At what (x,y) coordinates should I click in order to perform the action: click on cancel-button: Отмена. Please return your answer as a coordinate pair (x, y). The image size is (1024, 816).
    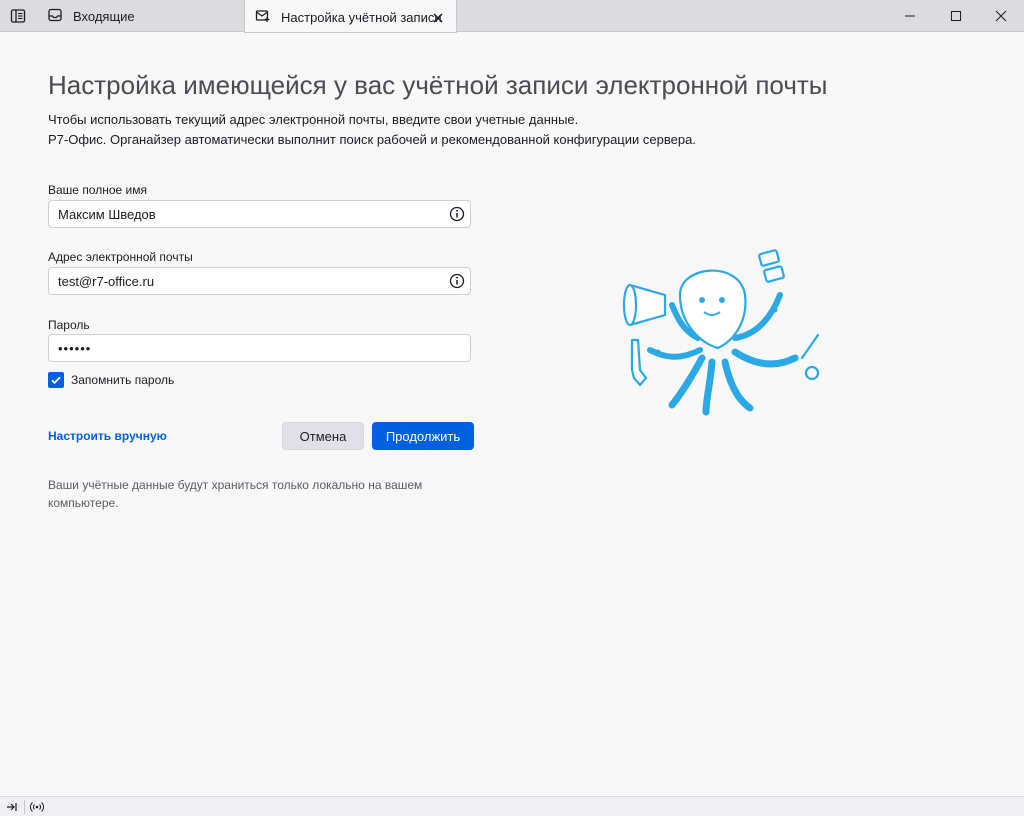
    Looking at the image, I should click on (323, 436).